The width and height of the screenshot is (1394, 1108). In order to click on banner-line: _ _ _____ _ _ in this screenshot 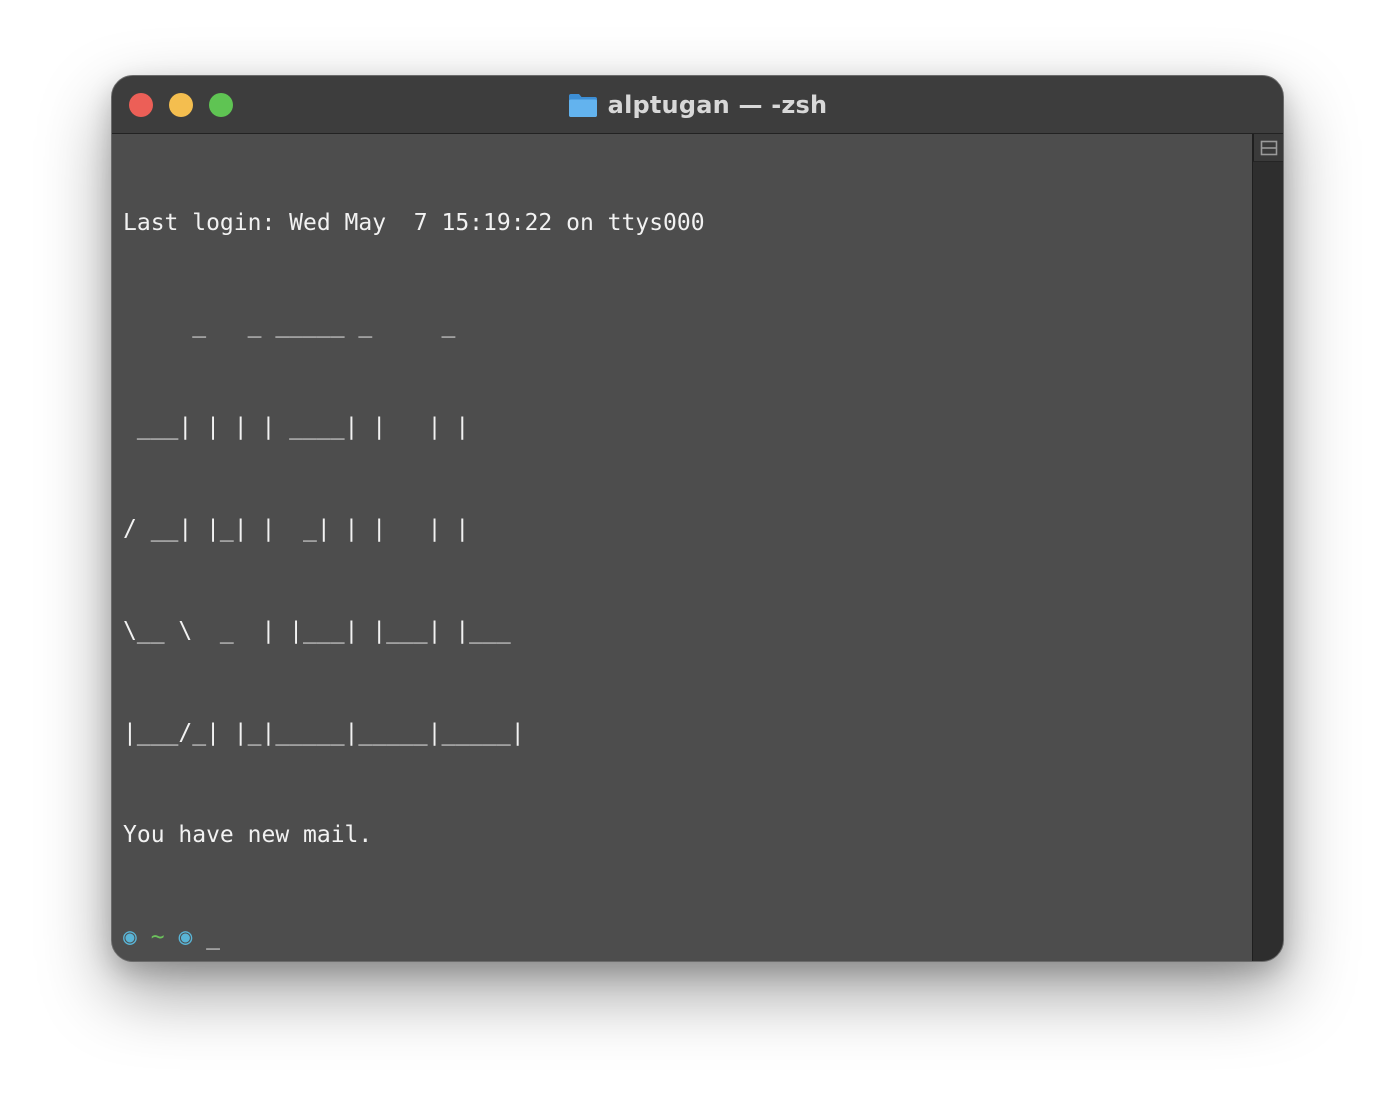, I will do `click(289, 325)`.